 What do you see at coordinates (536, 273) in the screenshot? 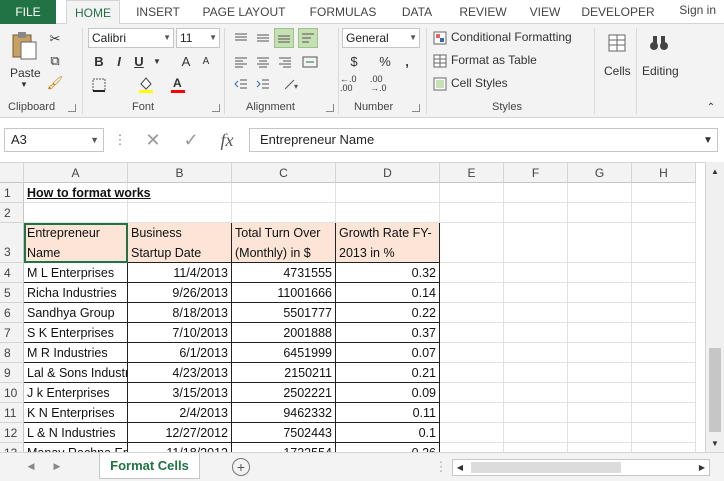
I see `cell-f4` at bounding box center [536, 273].